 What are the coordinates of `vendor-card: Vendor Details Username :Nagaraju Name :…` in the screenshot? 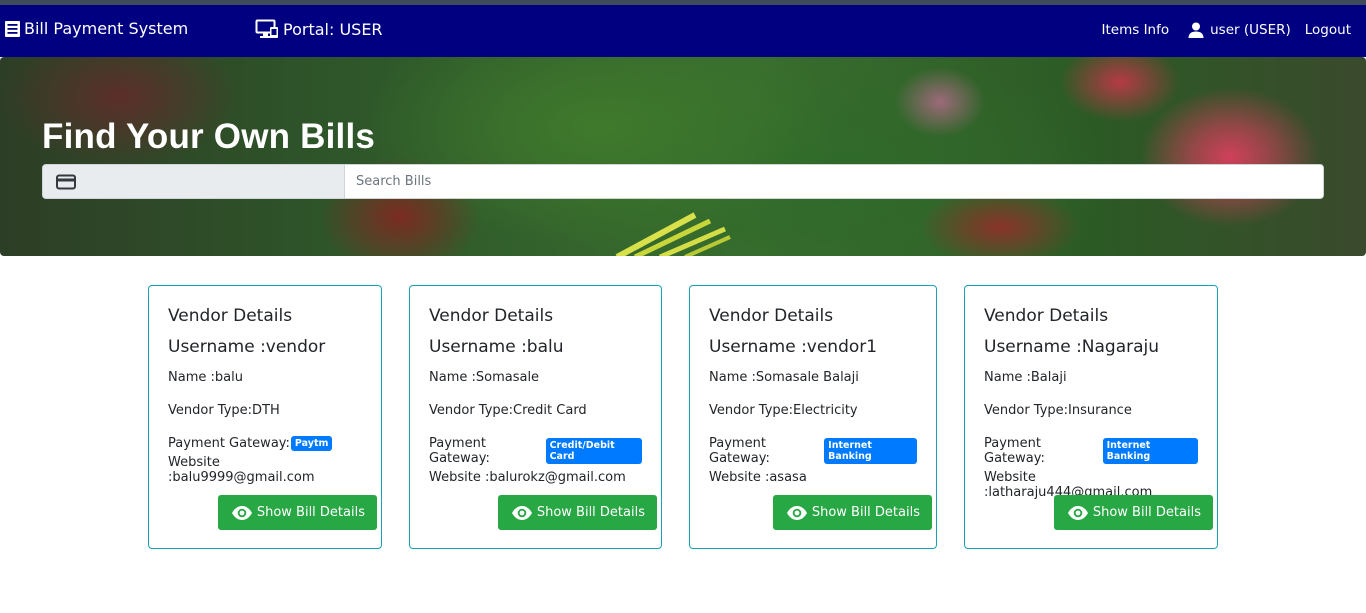 It's located at (1091, 417).